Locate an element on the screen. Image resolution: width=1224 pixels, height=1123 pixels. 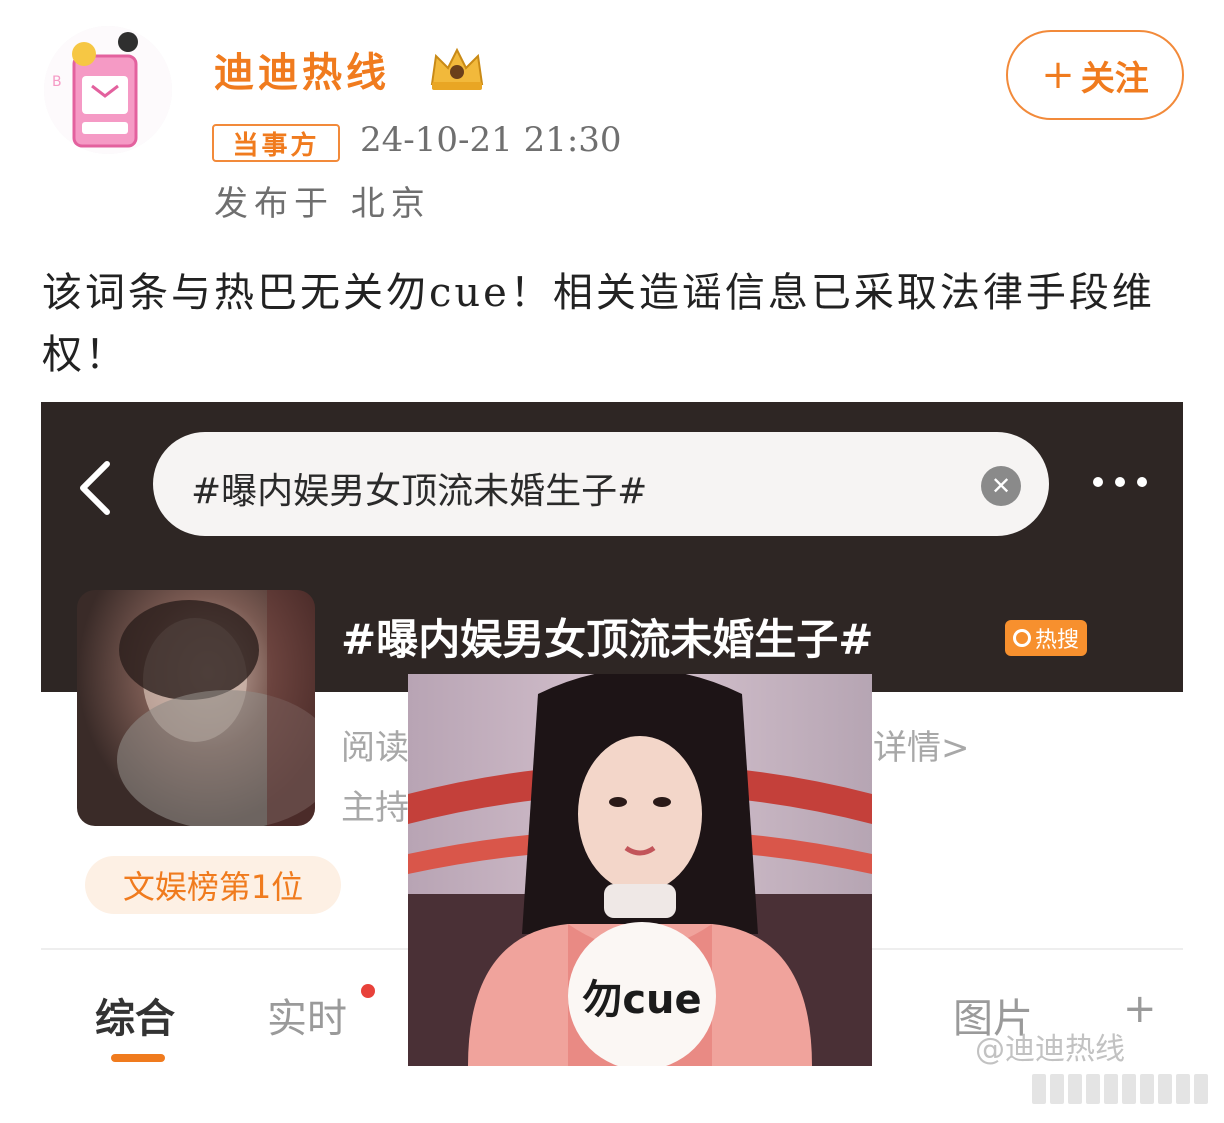
search-bar: #曝内娱男女顶流未婚生子# ✕ is located at coordinates (601, 484).